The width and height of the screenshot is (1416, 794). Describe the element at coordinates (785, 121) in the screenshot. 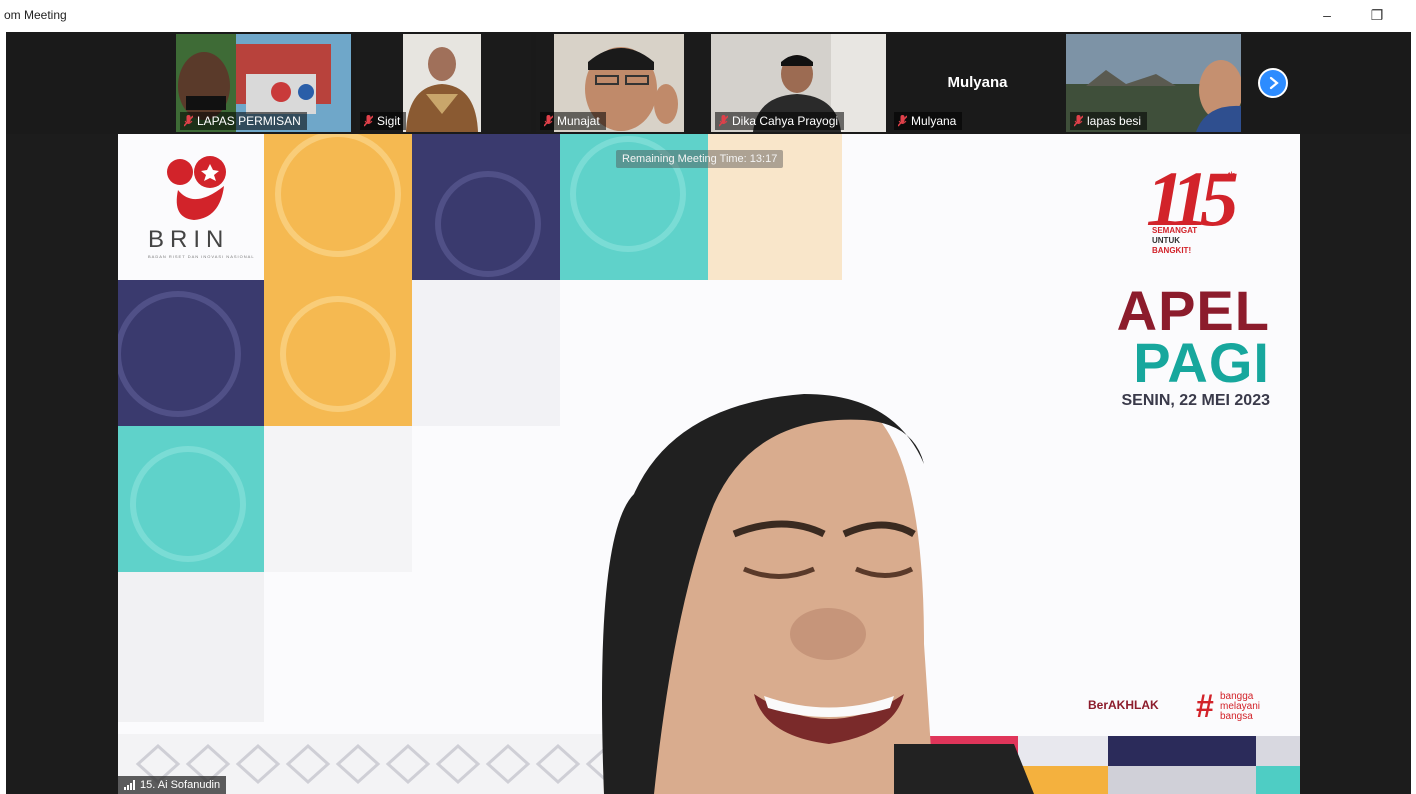

I see `participant-name: Dika Cahya Prayogi` at that location.